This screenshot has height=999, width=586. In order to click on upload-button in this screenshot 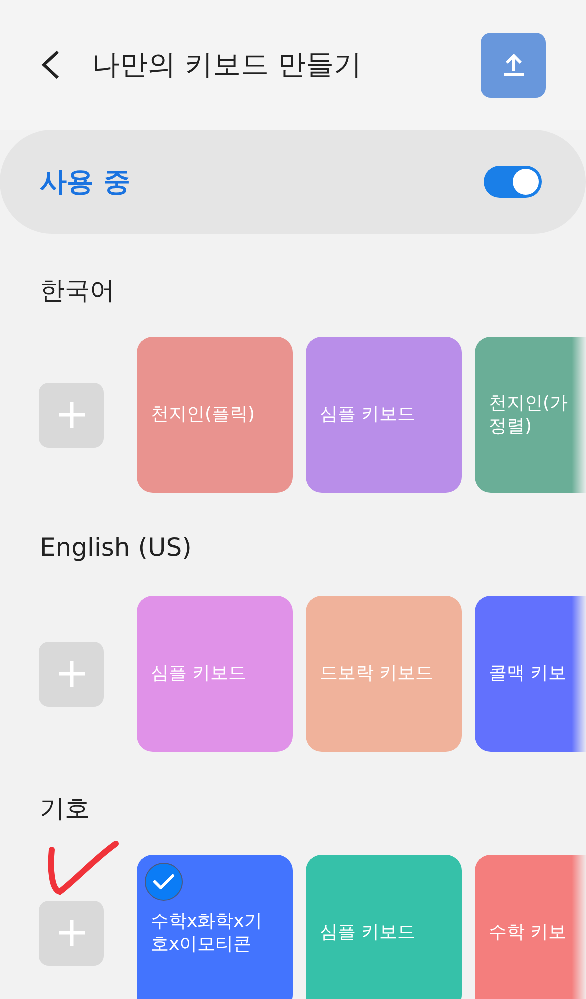, I will do `click(513, 65)`.